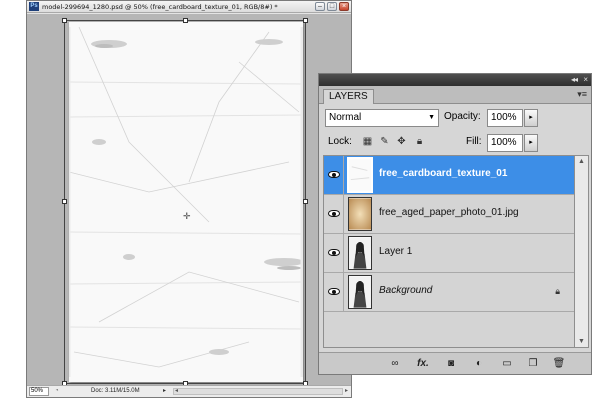 The width and height of the screenshot is (600, 400). Describe the element at coordinates (531, 143) in the screenshot. I see `fill-slider-button: ▸` at that location.